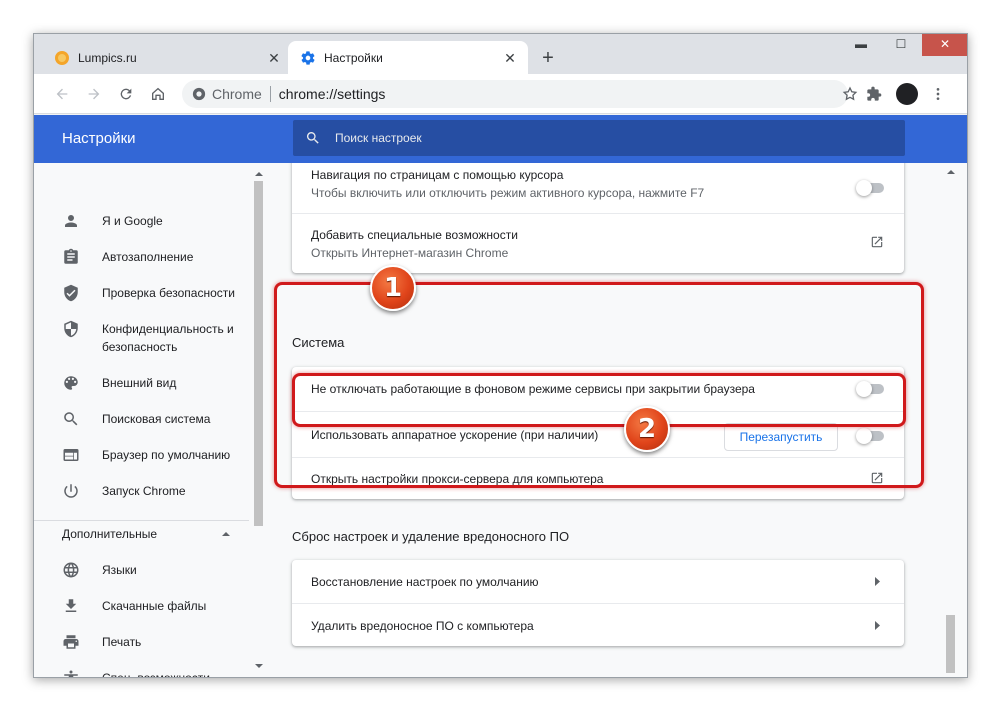 This screenshot has width=1000, height=710. What do you see at coordinates (378, 138) in the screenshot?
I see `search-placeholder: Поиск настроек` at bounding box center [378, 138].